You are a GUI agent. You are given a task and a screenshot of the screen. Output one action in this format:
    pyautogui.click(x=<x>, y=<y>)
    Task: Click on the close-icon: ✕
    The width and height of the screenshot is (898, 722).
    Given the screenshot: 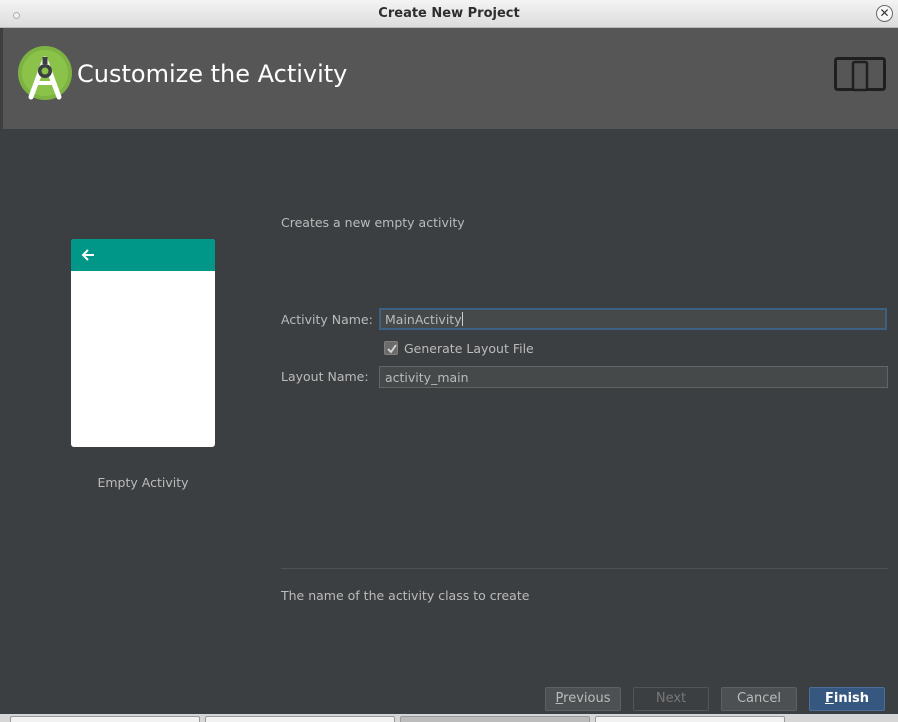 What is the action you would take?
    pyautogui.click(x=884, y=13)
    